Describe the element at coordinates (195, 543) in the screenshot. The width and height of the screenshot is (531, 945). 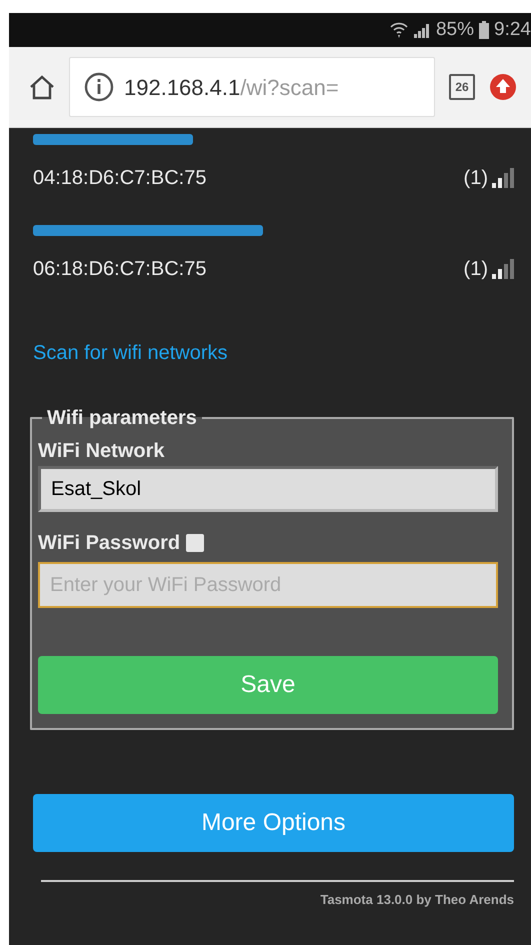
I see `show-password-checkbox` at that location.